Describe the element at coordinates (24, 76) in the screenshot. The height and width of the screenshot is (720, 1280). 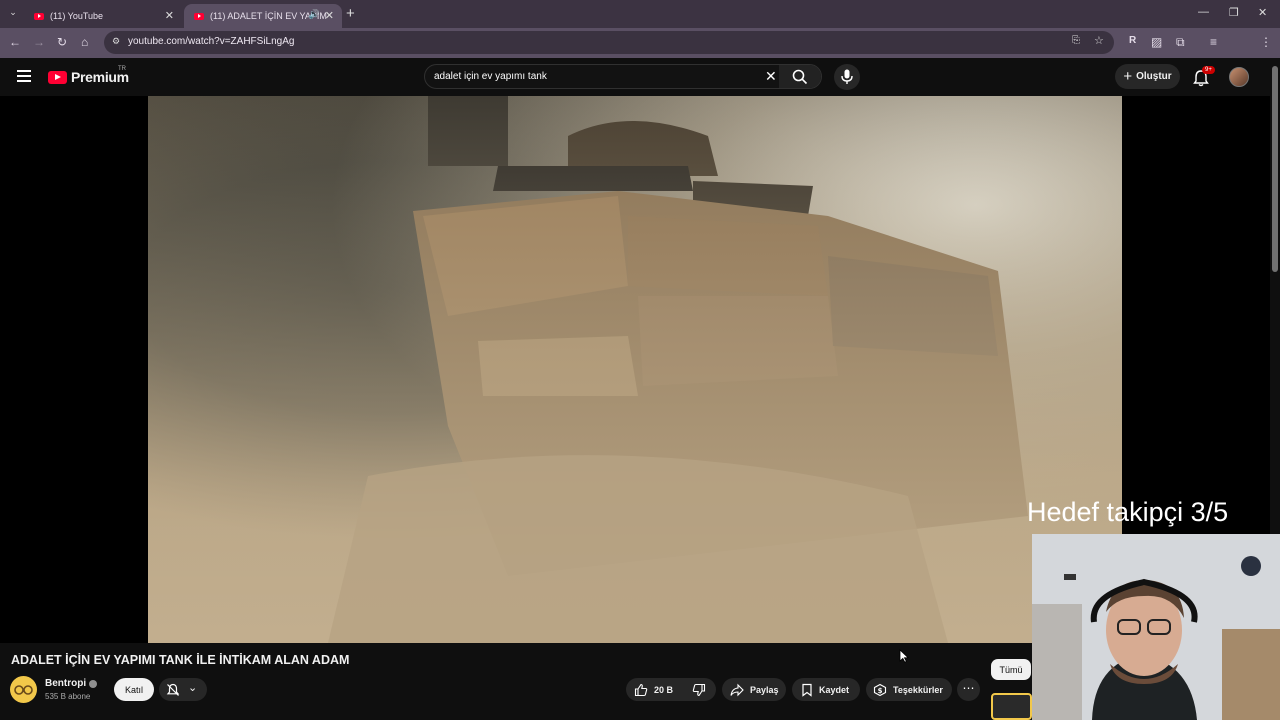
I see `hamburger-menu-icon` at that location.